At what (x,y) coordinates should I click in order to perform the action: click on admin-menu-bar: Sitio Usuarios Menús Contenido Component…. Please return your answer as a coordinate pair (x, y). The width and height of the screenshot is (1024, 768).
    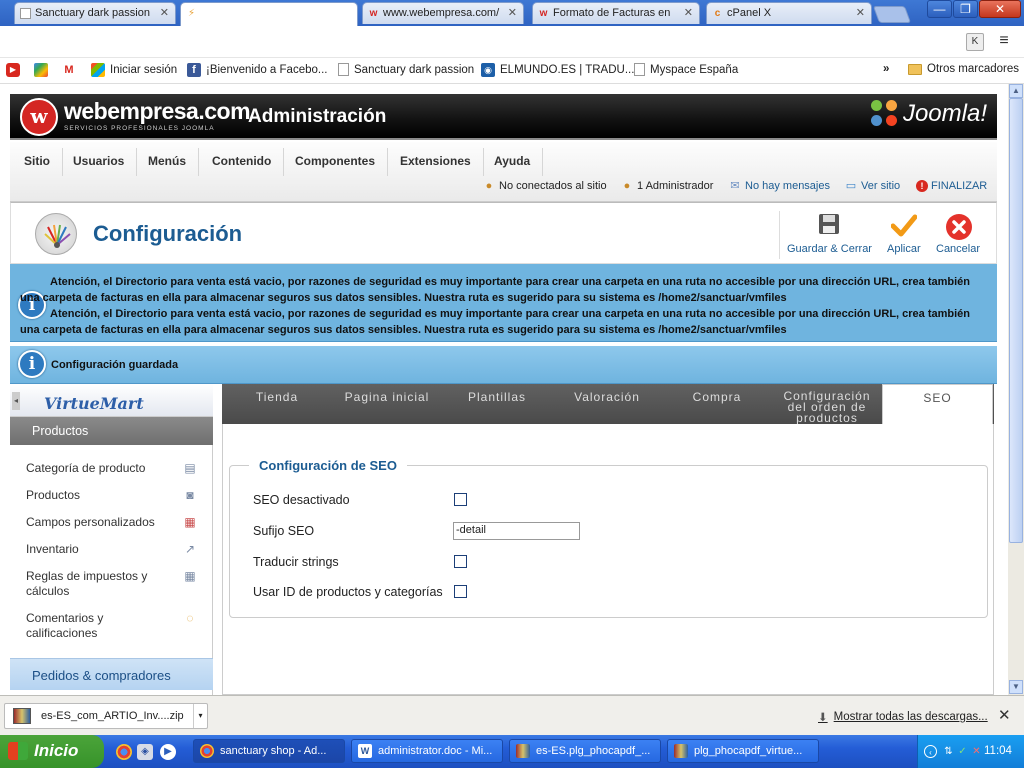
    Looking at the image, I should click on (503, 172).